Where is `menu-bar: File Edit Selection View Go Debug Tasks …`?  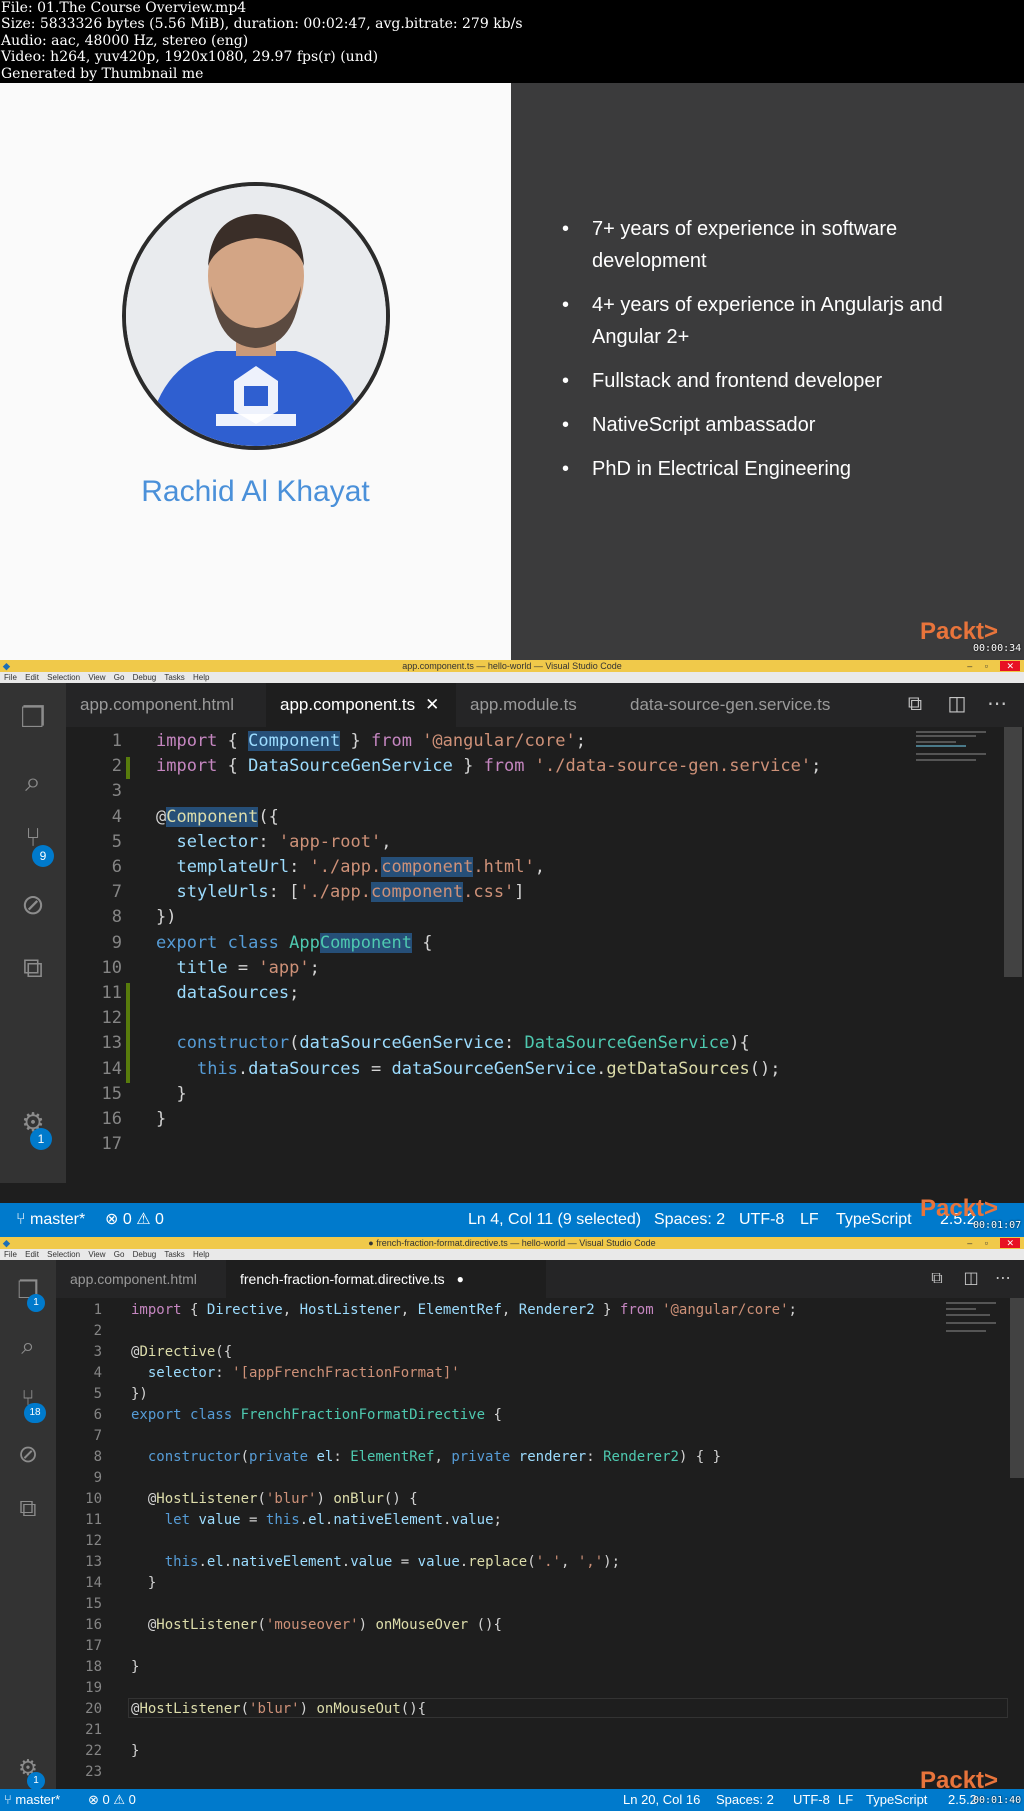 menu-bar: File Edit Selection View Go Debug Tasks … is located at coordinates (512, 677).